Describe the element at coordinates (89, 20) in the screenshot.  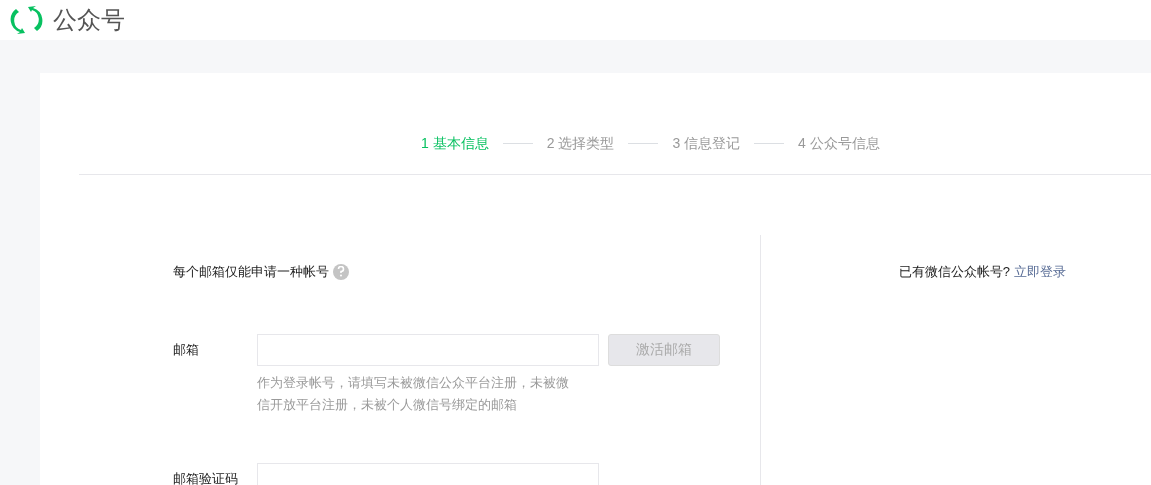
I see `site-title: 公众号` at that location.